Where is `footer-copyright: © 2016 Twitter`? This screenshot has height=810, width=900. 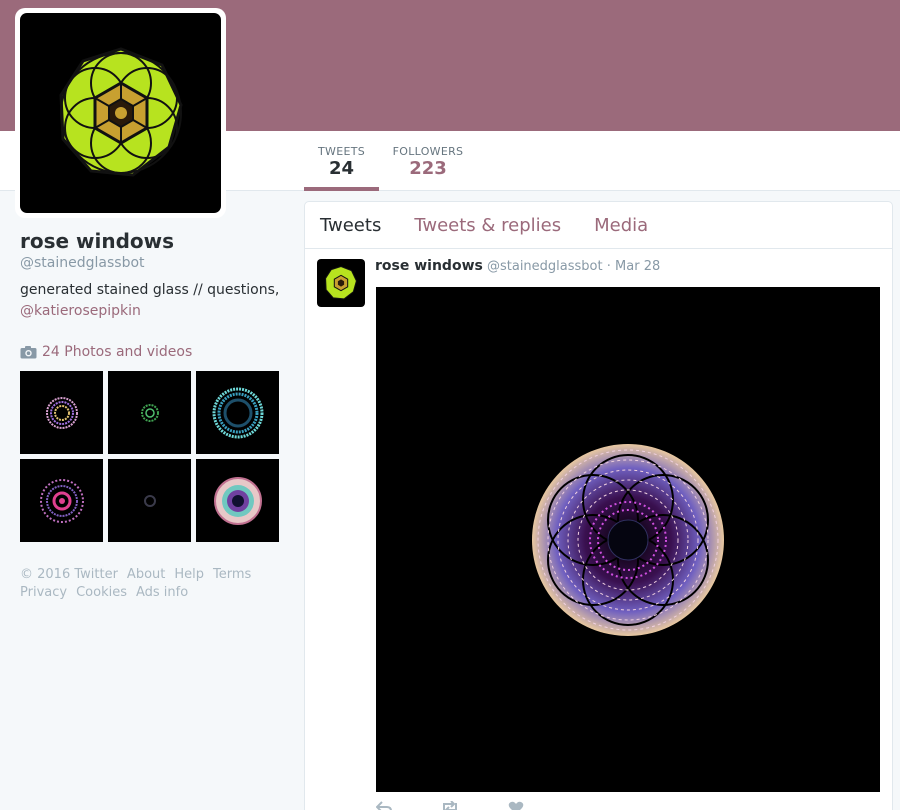 footer-copyright: © 2016 Twitter is located at coordinates (69, 574).